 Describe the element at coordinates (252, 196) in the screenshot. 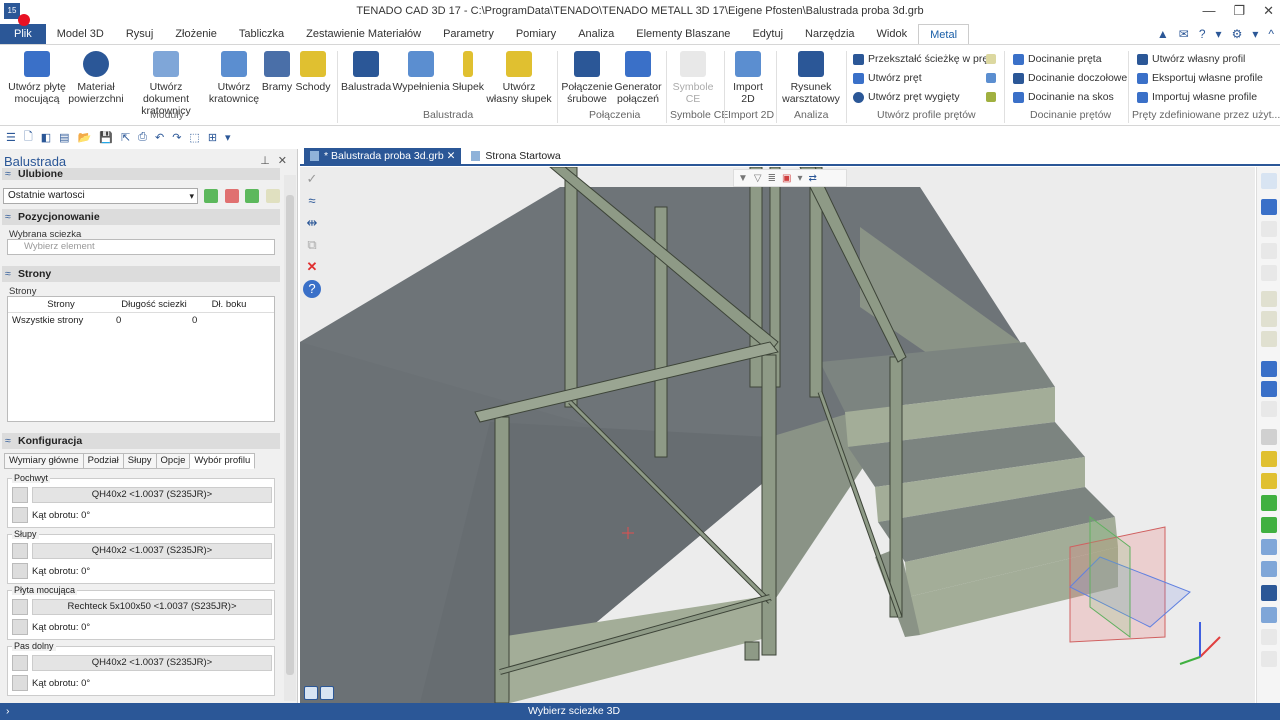

I see `add-favorite-icon` at that location.